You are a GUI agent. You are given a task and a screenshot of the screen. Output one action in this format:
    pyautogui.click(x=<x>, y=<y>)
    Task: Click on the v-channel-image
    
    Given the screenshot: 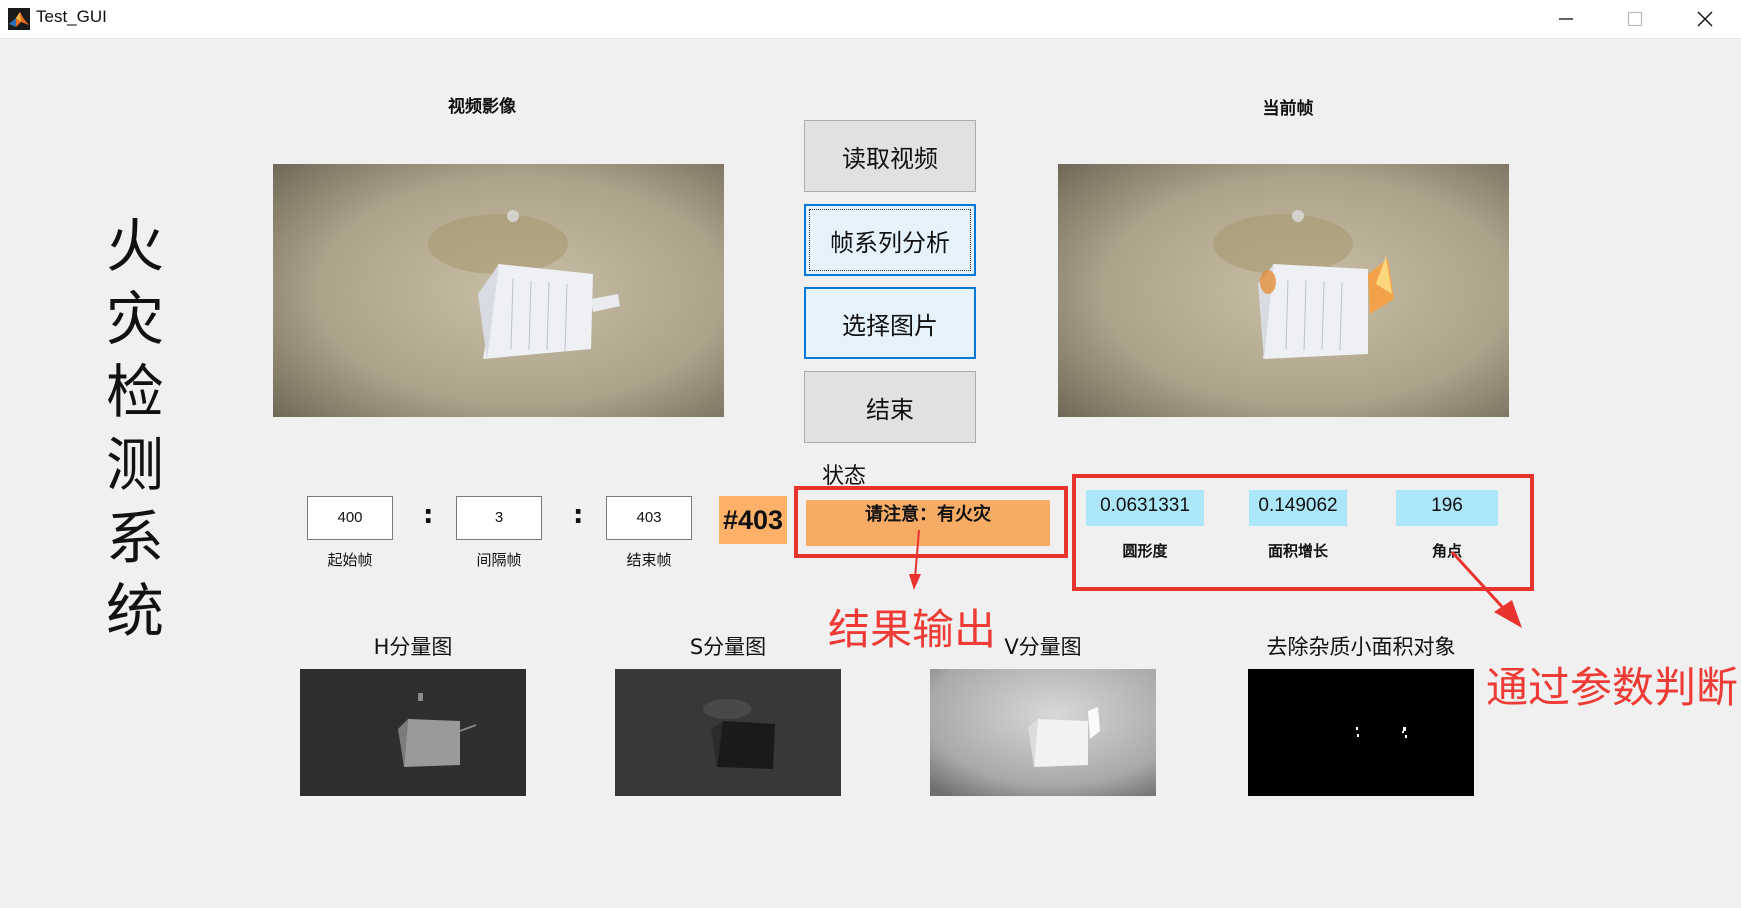 What is the action you would take?
    pyautogui.click(x=1043, y=732)
    